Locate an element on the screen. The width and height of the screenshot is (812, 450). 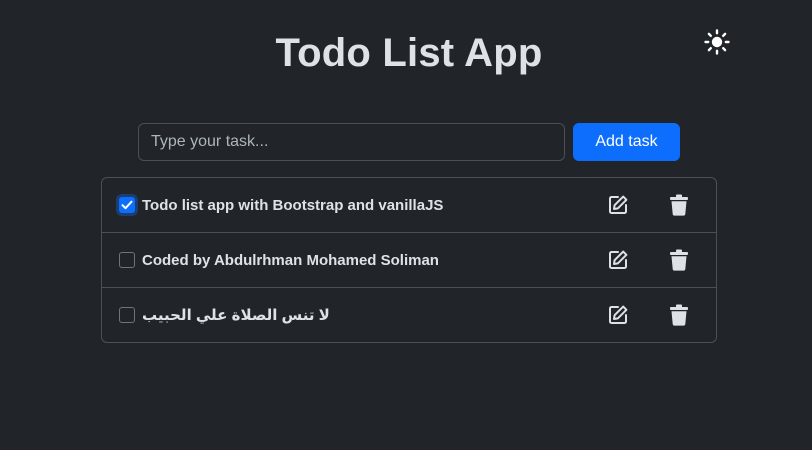
task-row: لا تنس الصلاة علي الحبيب is located at coordinates (409, 314).